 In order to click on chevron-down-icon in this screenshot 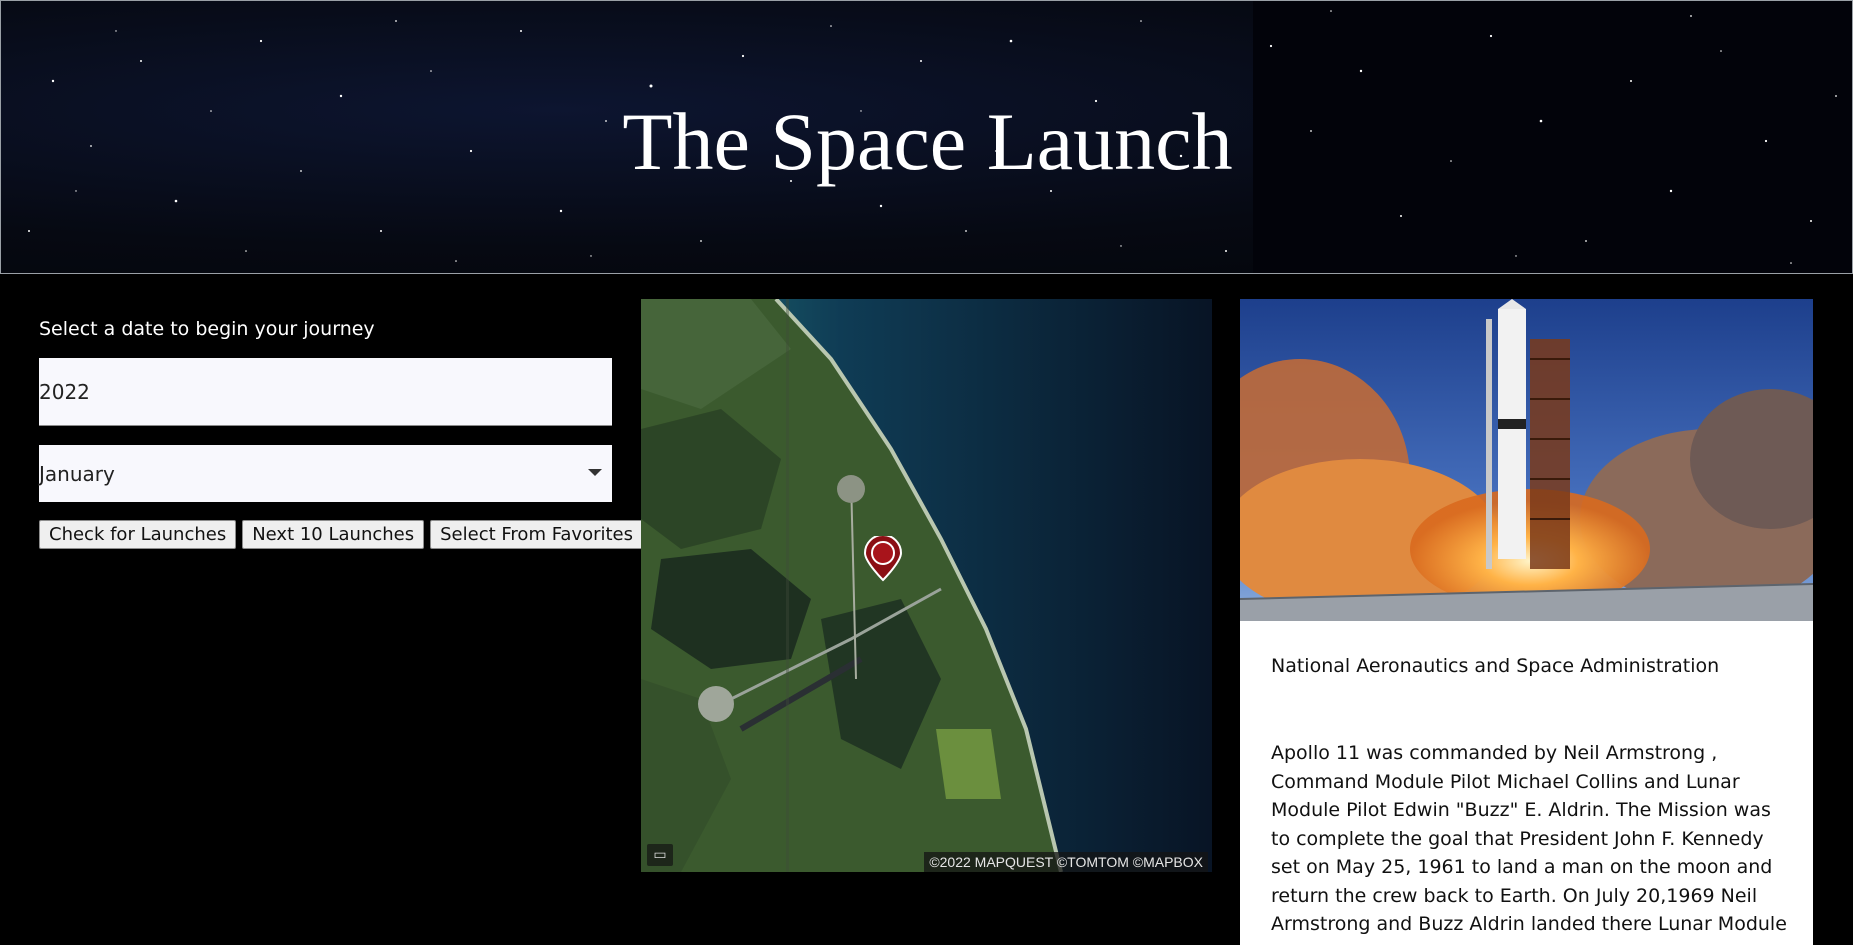, I will do `click(595, 472)`.